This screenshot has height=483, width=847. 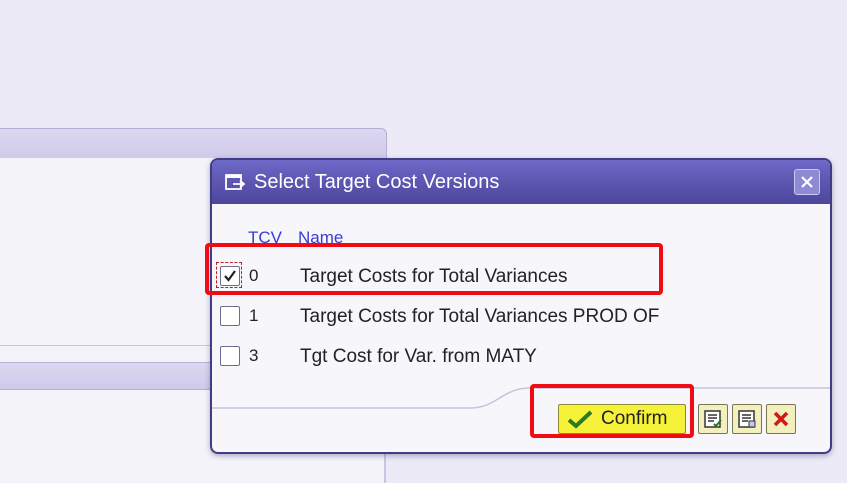 I want to click on dialog-title: Select Target Cost Versions, so click(x=377, y=181).